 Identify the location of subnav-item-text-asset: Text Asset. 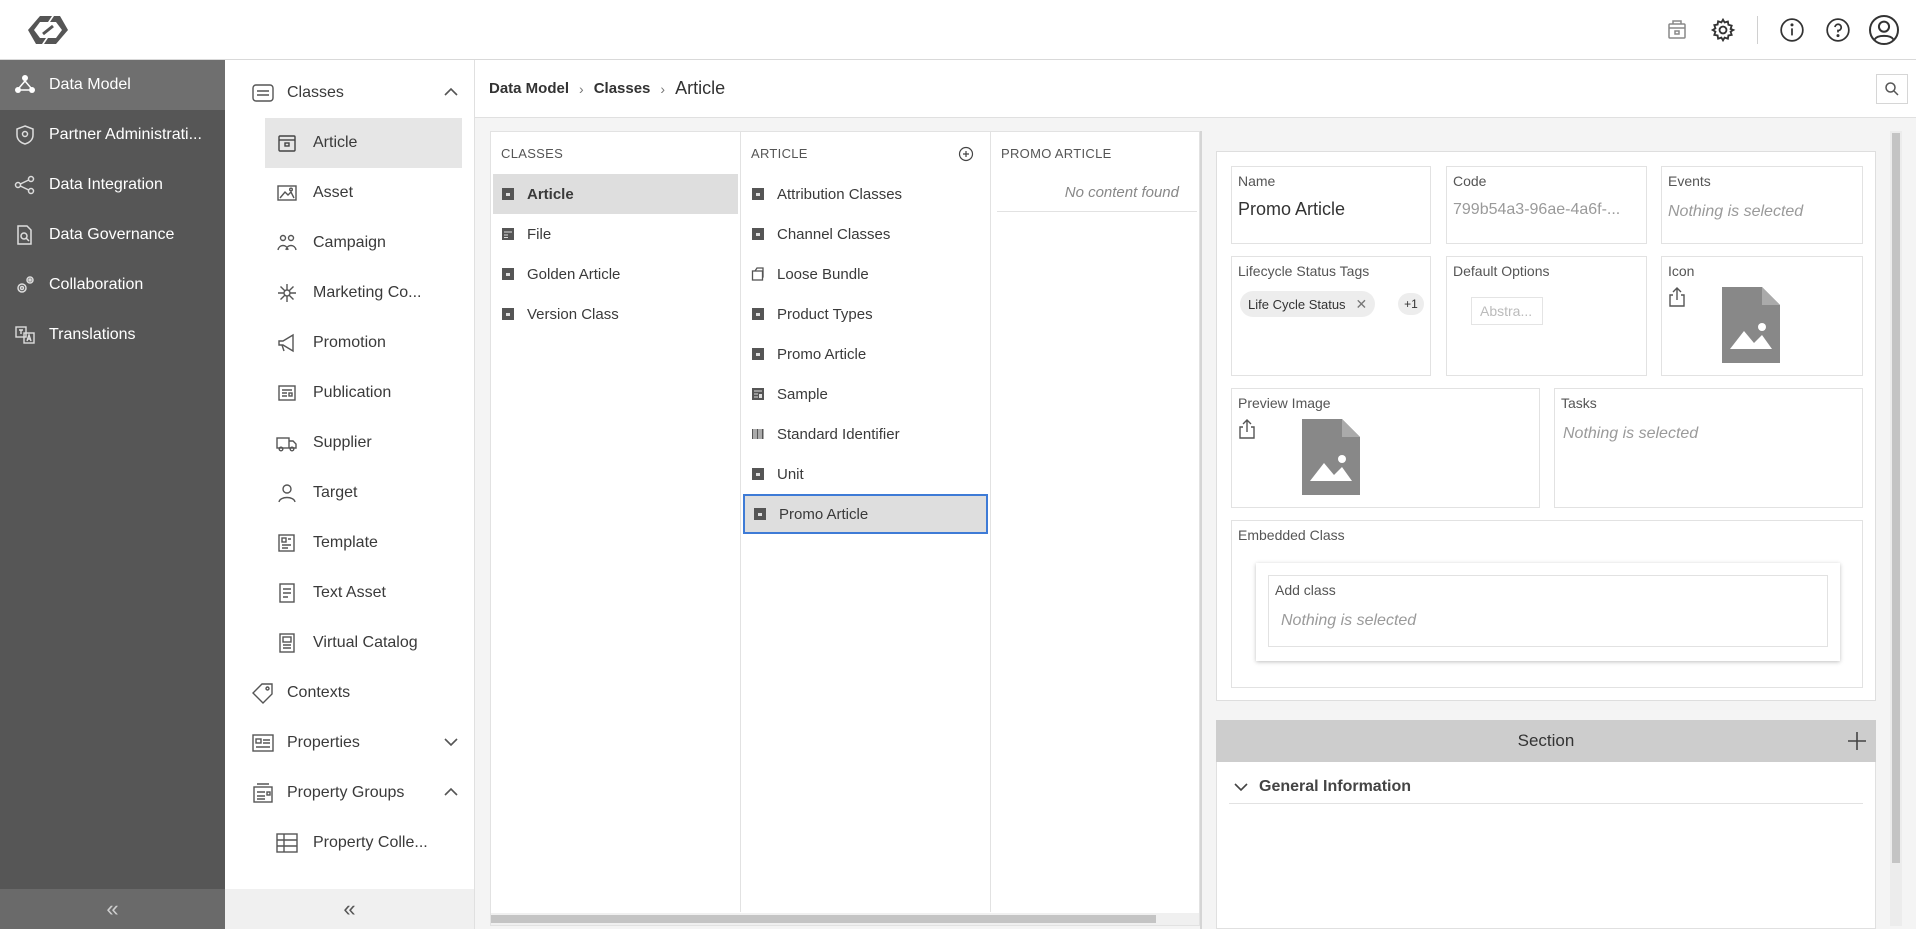
(349, 593).